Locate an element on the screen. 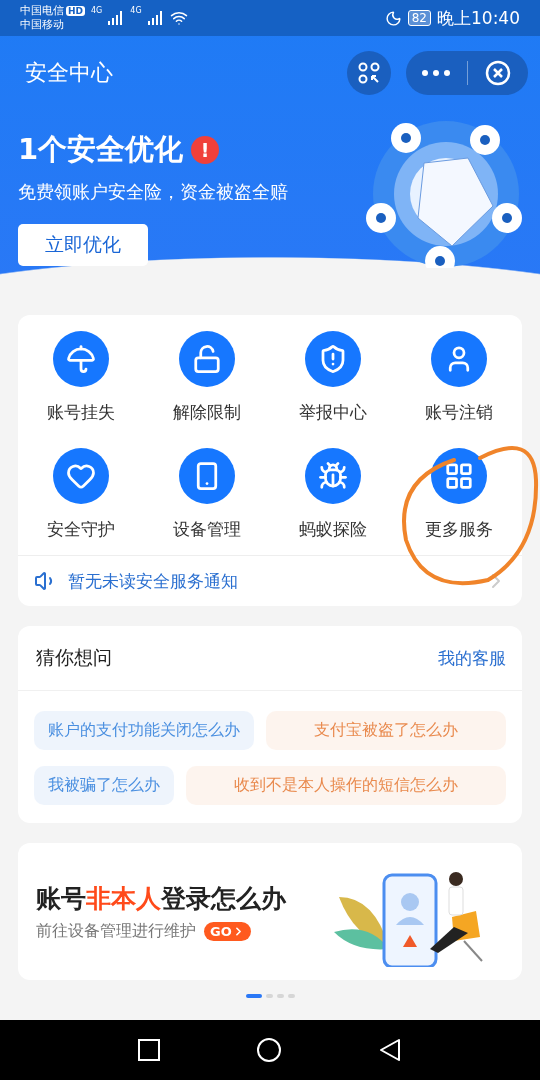 This screenshot has height=1080, width=540. service-label: 解除限制 is located at coordinates (207, 412).